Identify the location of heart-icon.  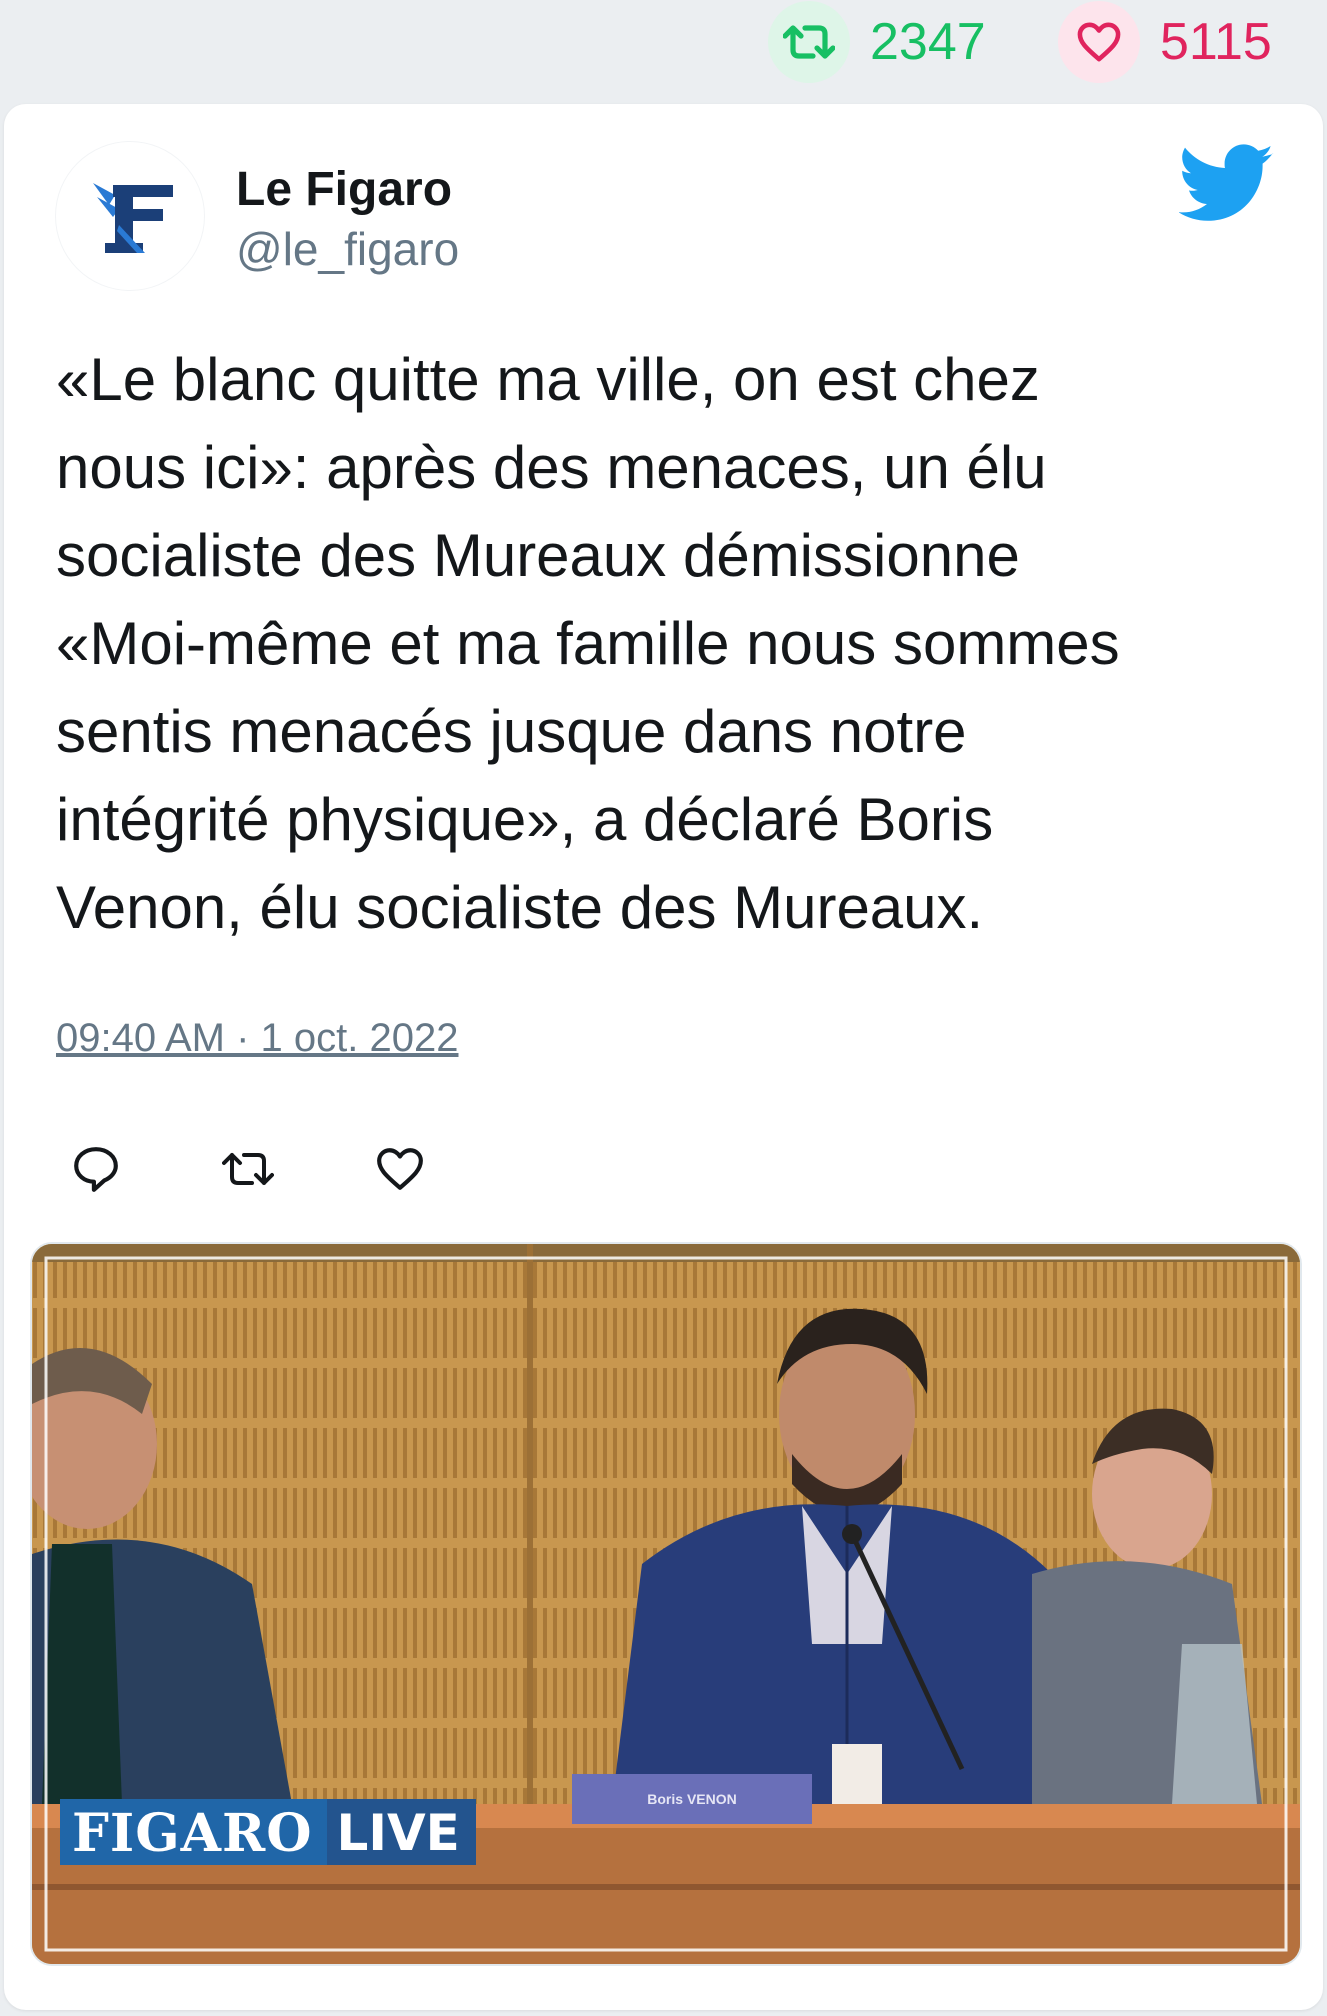
(1099, 42).